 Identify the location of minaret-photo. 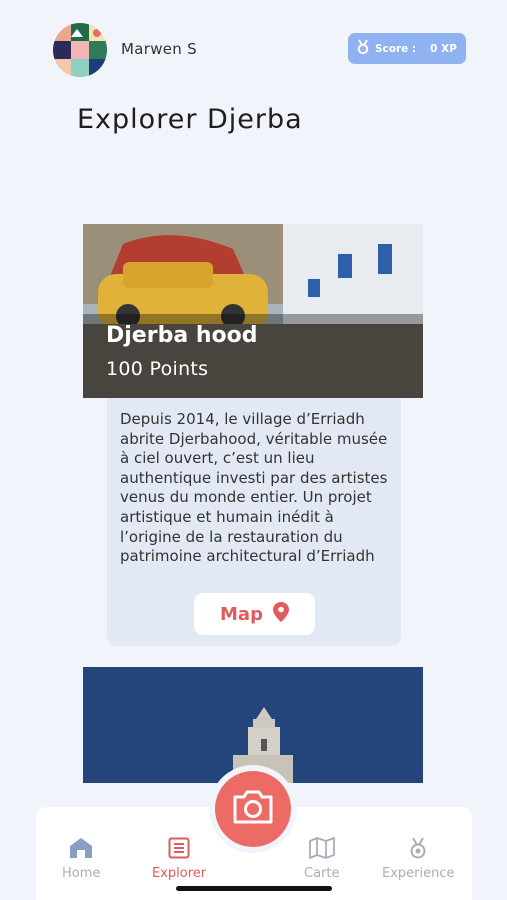
(253, 725).